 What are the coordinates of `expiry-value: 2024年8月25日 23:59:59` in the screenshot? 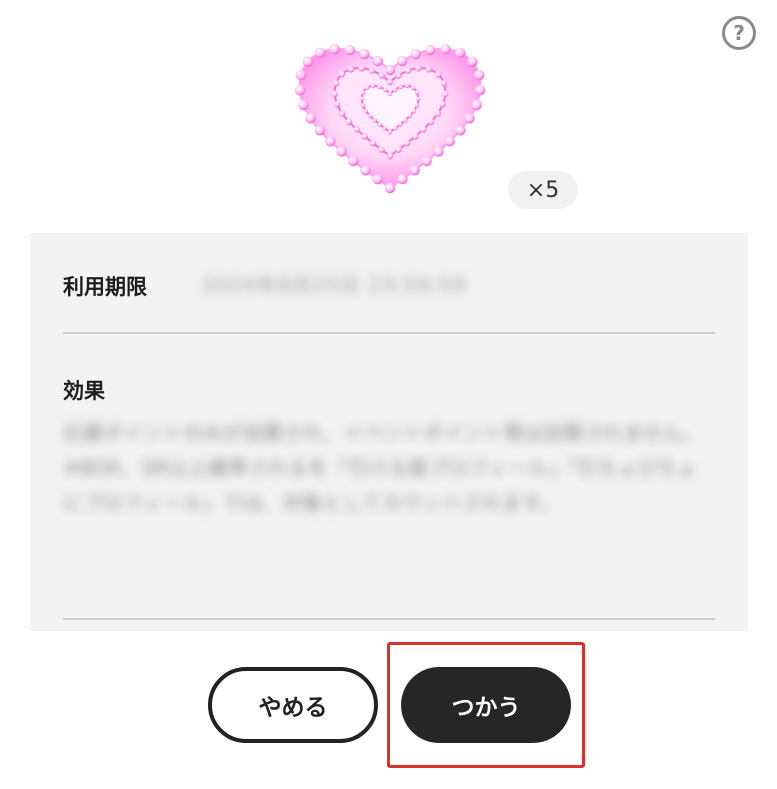 It's located at (334, 285).